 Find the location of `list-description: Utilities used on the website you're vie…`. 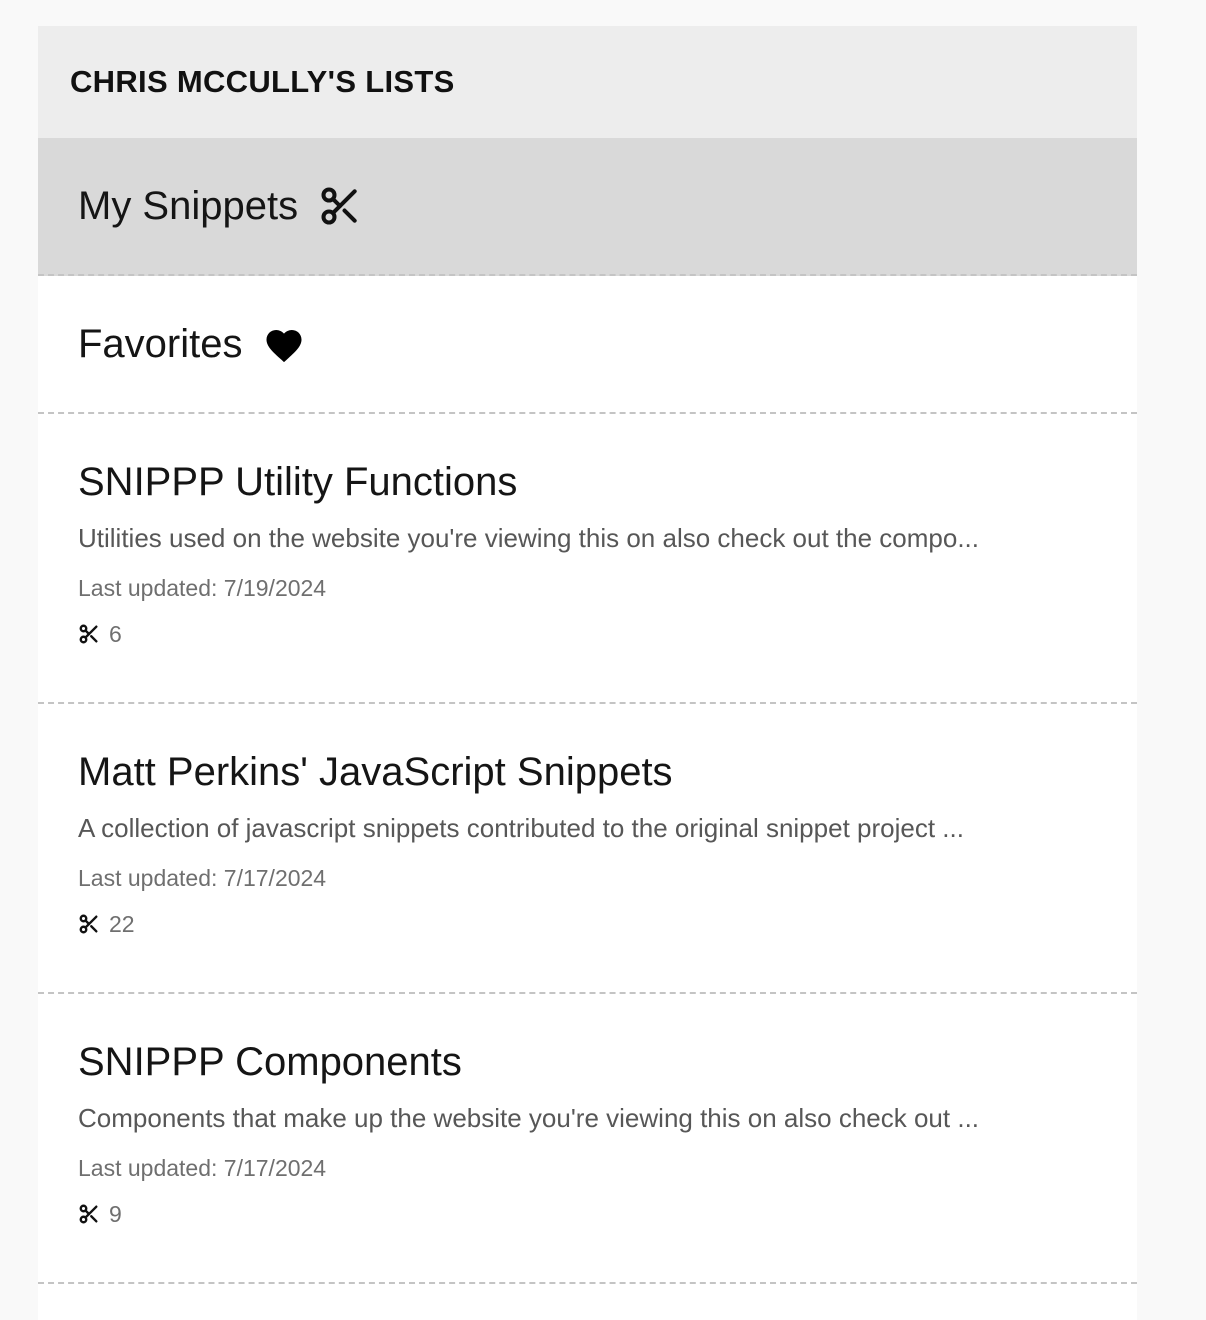

list-description: Utilities used on the website you're vie… is located at coordinates (528, 538).